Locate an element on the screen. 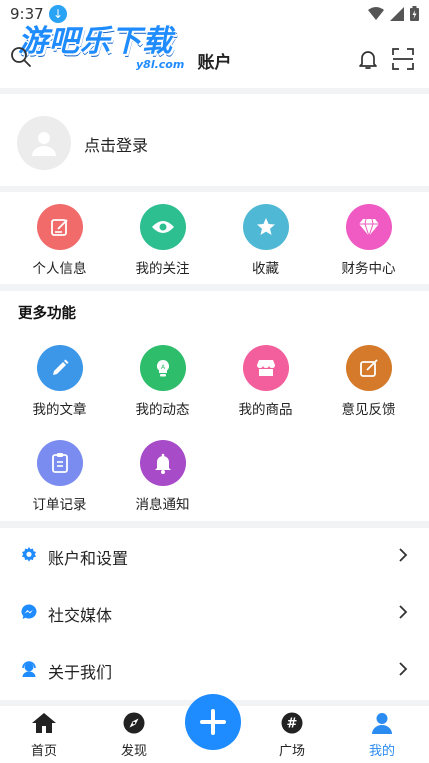  quick-item-finance: 财务中心 is located at coordinates (368, 240).